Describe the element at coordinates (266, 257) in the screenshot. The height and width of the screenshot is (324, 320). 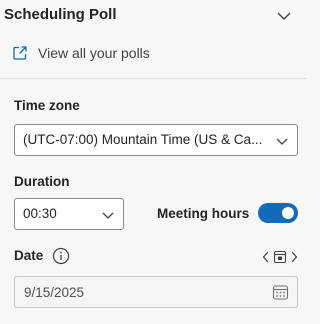
I see `chevron-left-icon` at that location.